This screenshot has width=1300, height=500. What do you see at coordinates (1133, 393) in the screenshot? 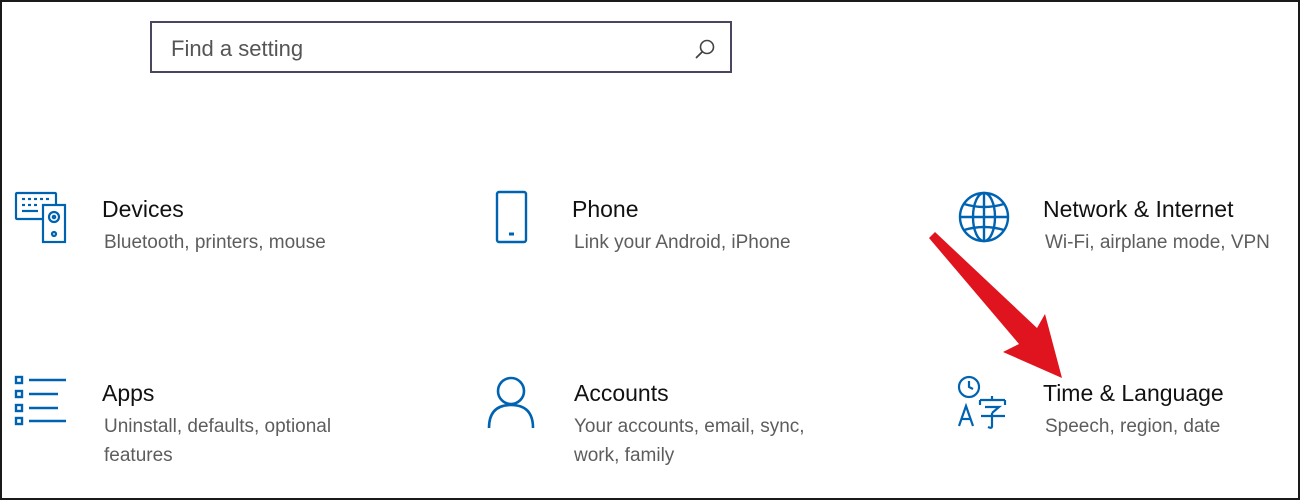
I see `tile-title: Time & Language` at bounding box center [1133, 393].